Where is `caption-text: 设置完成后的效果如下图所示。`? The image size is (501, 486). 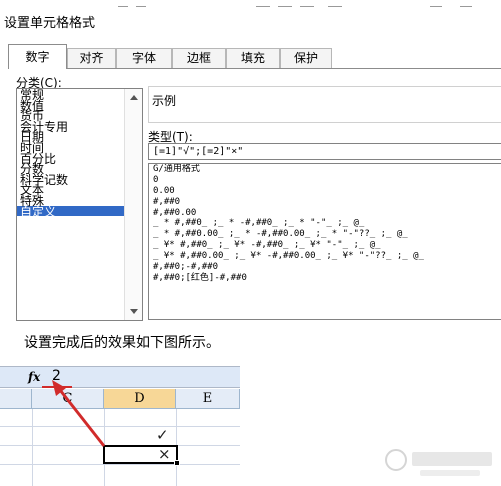 caption-text: 设置完成后的效果如下图所示。 is located at coordinates (122, 343).